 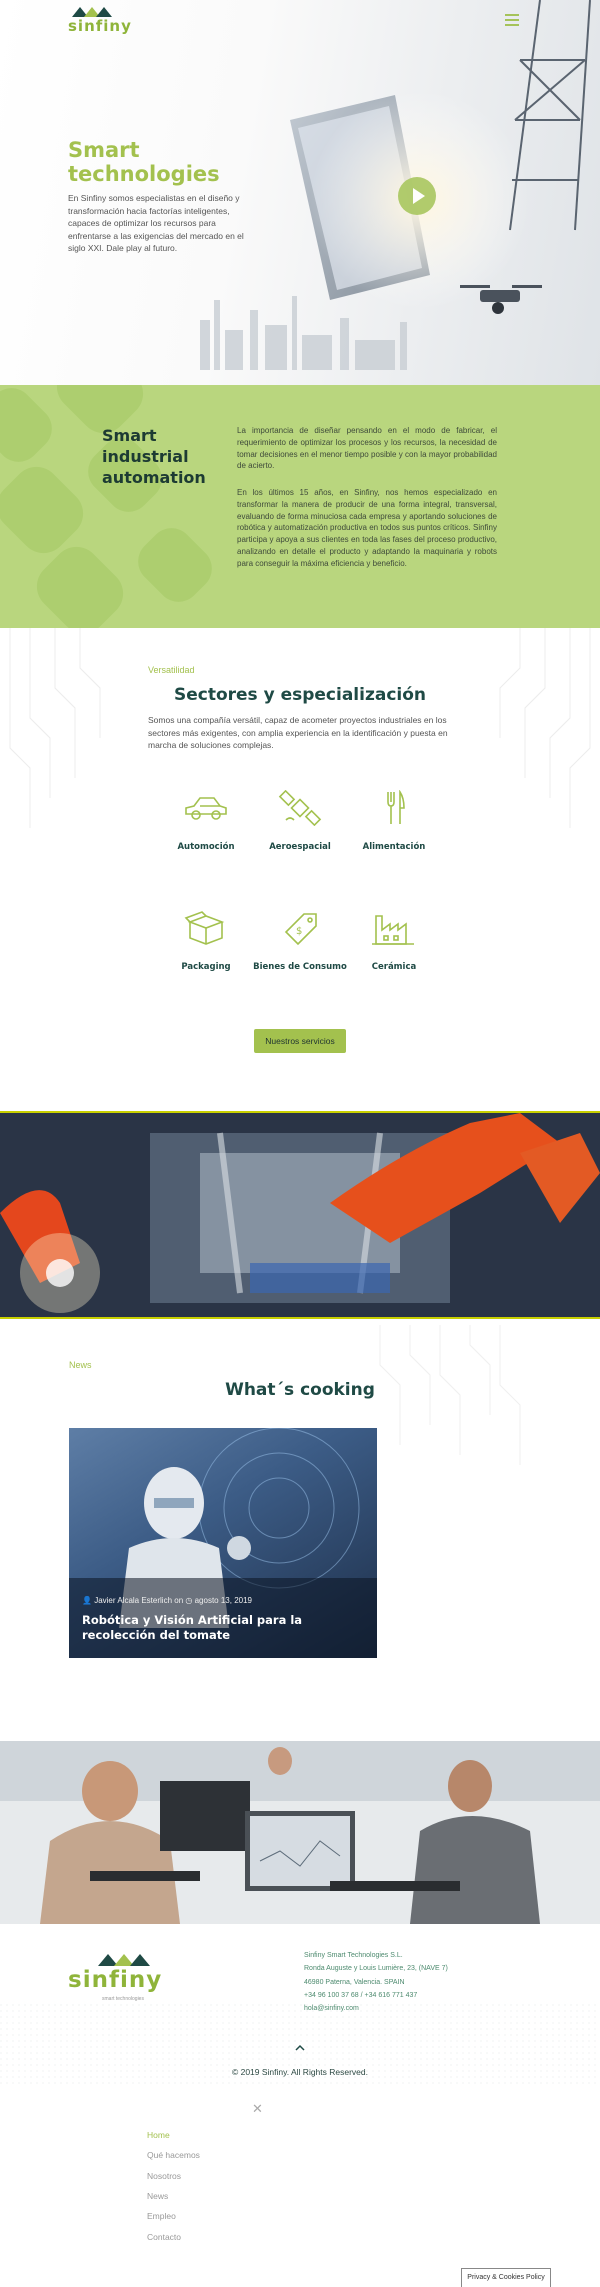 What do you see at coordinates (164, 2176) in the screenshot?
I see `menu-item-nosotros: Nosotros` at bounding box center [164, 2176].